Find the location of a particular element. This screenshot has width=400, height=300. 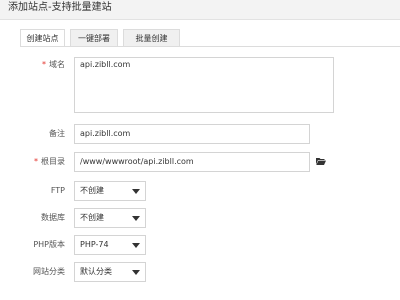

dialog-title: 添加站点-支持批量建站 is located at coordinates (60, 7).